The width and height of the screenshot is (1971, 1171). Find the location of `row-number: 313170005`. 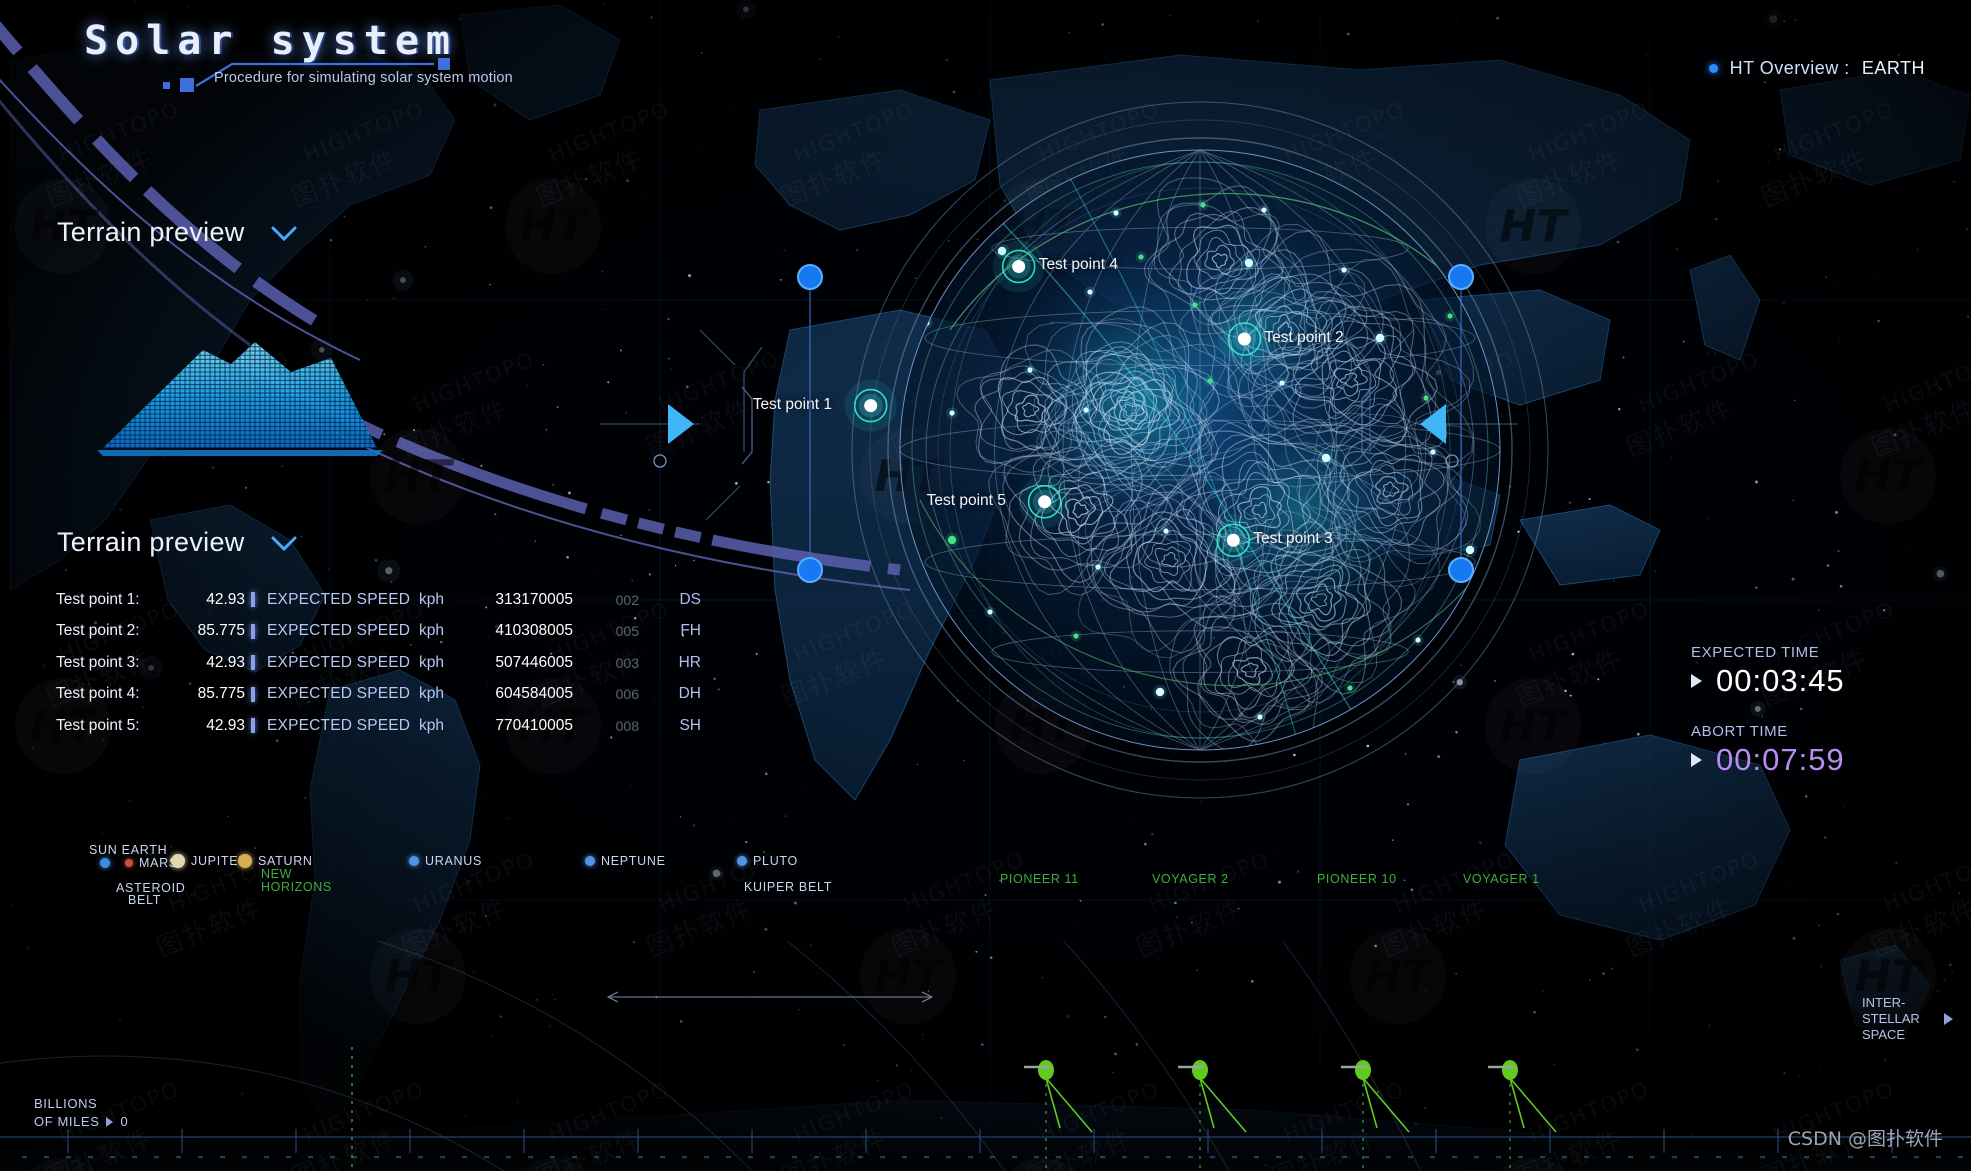

row-number: 313170005 is located at coordinates (534, 599).